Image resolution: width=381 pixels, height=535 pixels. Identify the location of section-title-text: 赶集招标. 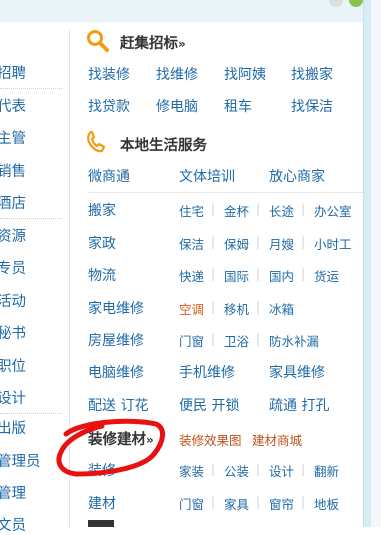
(149, 44).